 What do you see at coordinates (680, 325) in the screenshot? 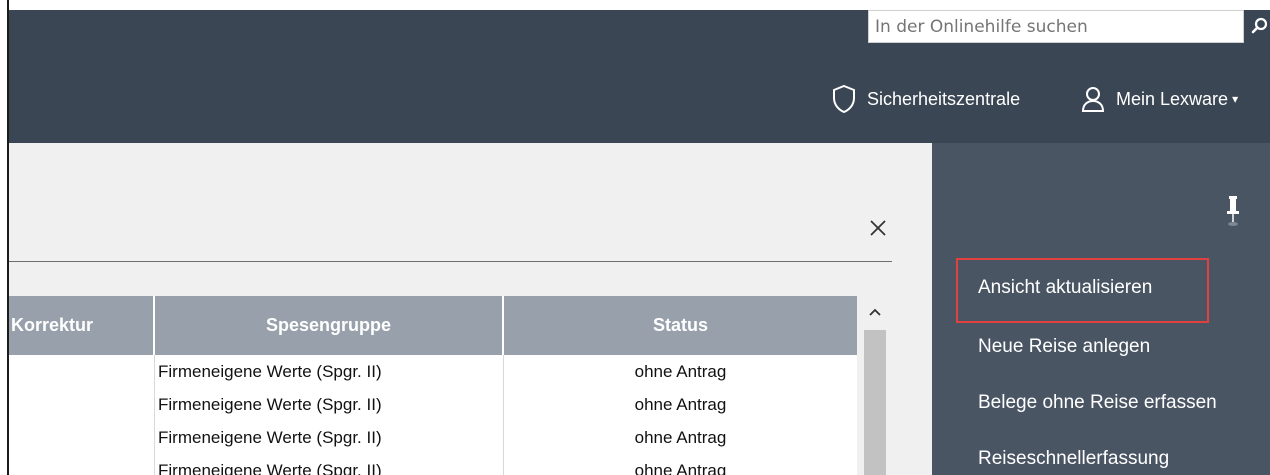
I see `column-header-status: Status` at bounding box center [680, 325].